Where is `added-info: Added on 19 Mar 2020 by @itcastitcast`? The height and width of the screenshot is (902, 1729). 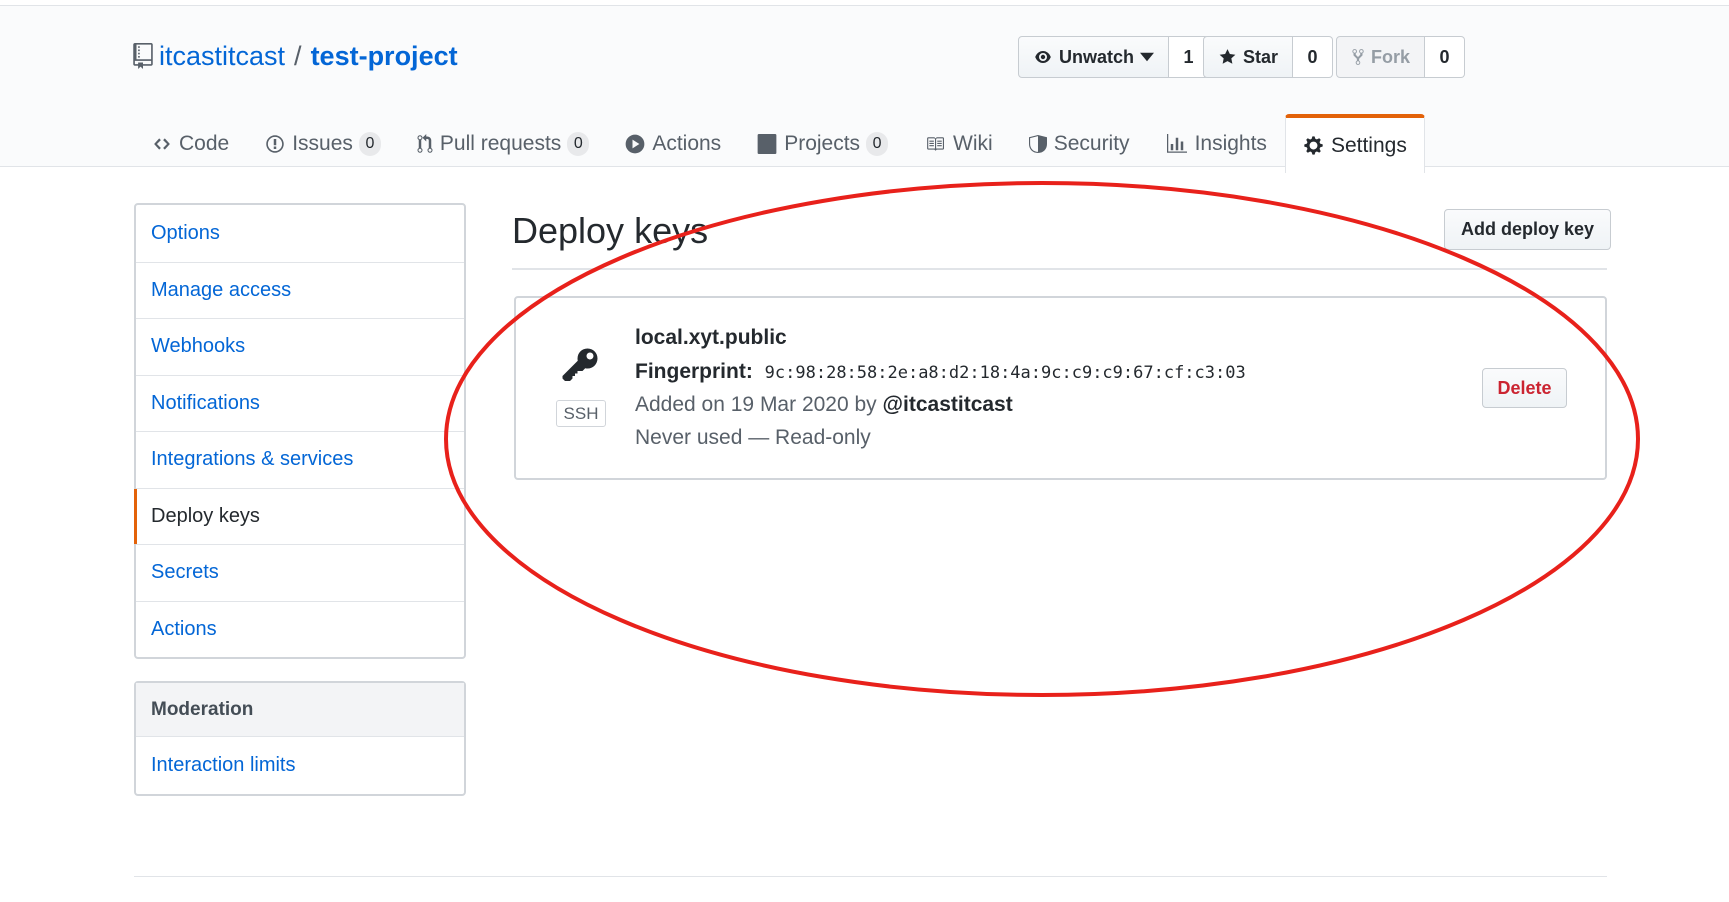 added-info: Added on 19 Mar 2020 by @itcastitcast is located at coordinates (824, 405).